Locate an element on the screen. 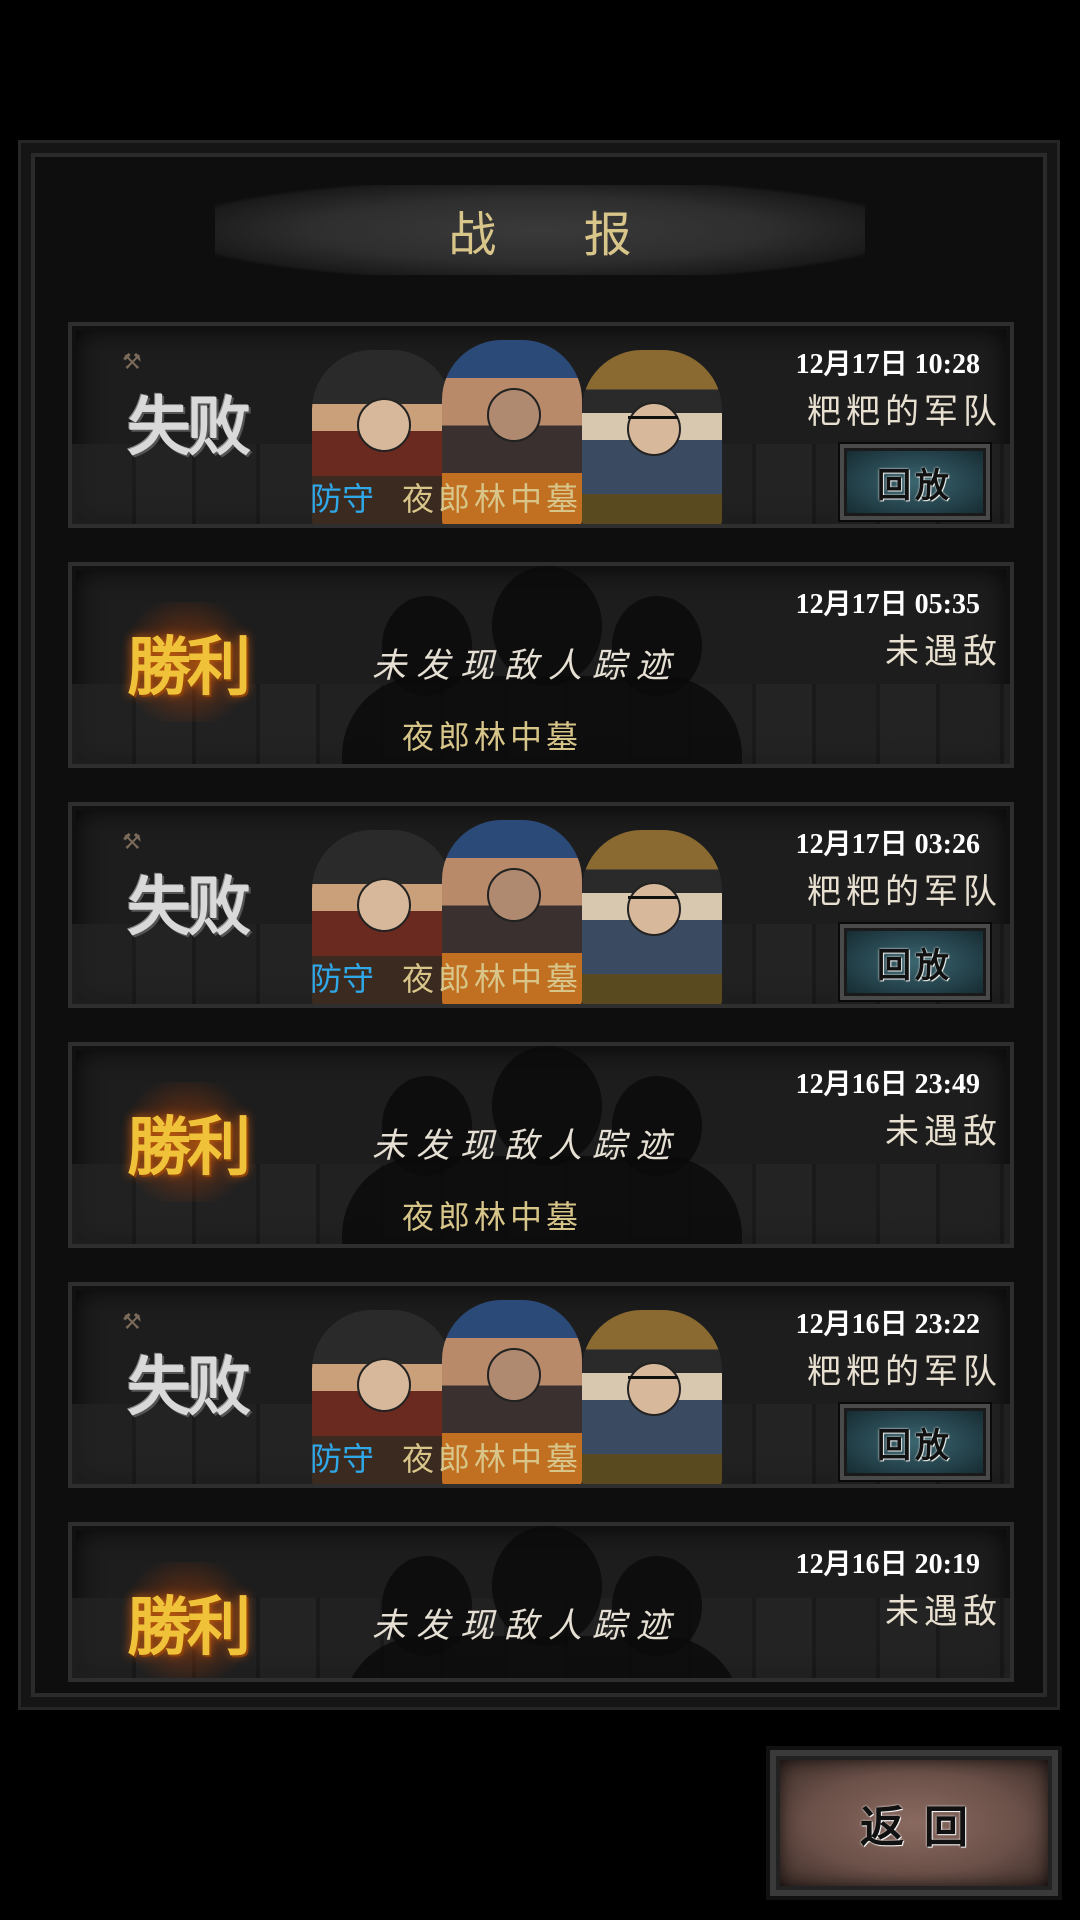 The width and height of the screenshot is (1080, 1920). battle-time: 12月17日 10:28 is located at coordinates (887, 364).